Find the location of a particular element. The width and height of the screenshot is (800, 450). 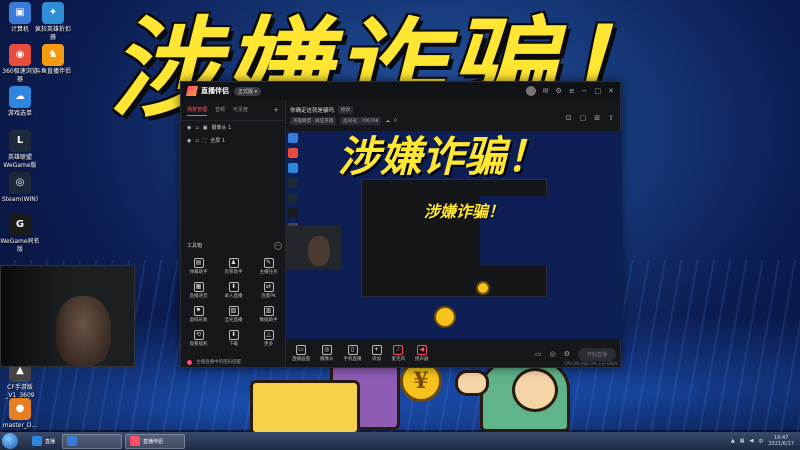

tool-item: ▤ 弹幕助手 is located at coordinates (198, 266).